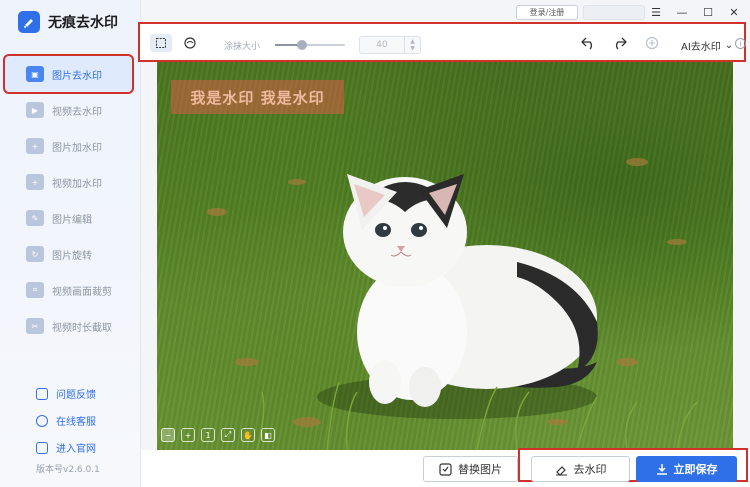 This screenshot has width=750, height=487. What do you see at coordinates (682, 12) in the screenshot?
I see `minimize-icon: —` at bounding box center [682, 12].